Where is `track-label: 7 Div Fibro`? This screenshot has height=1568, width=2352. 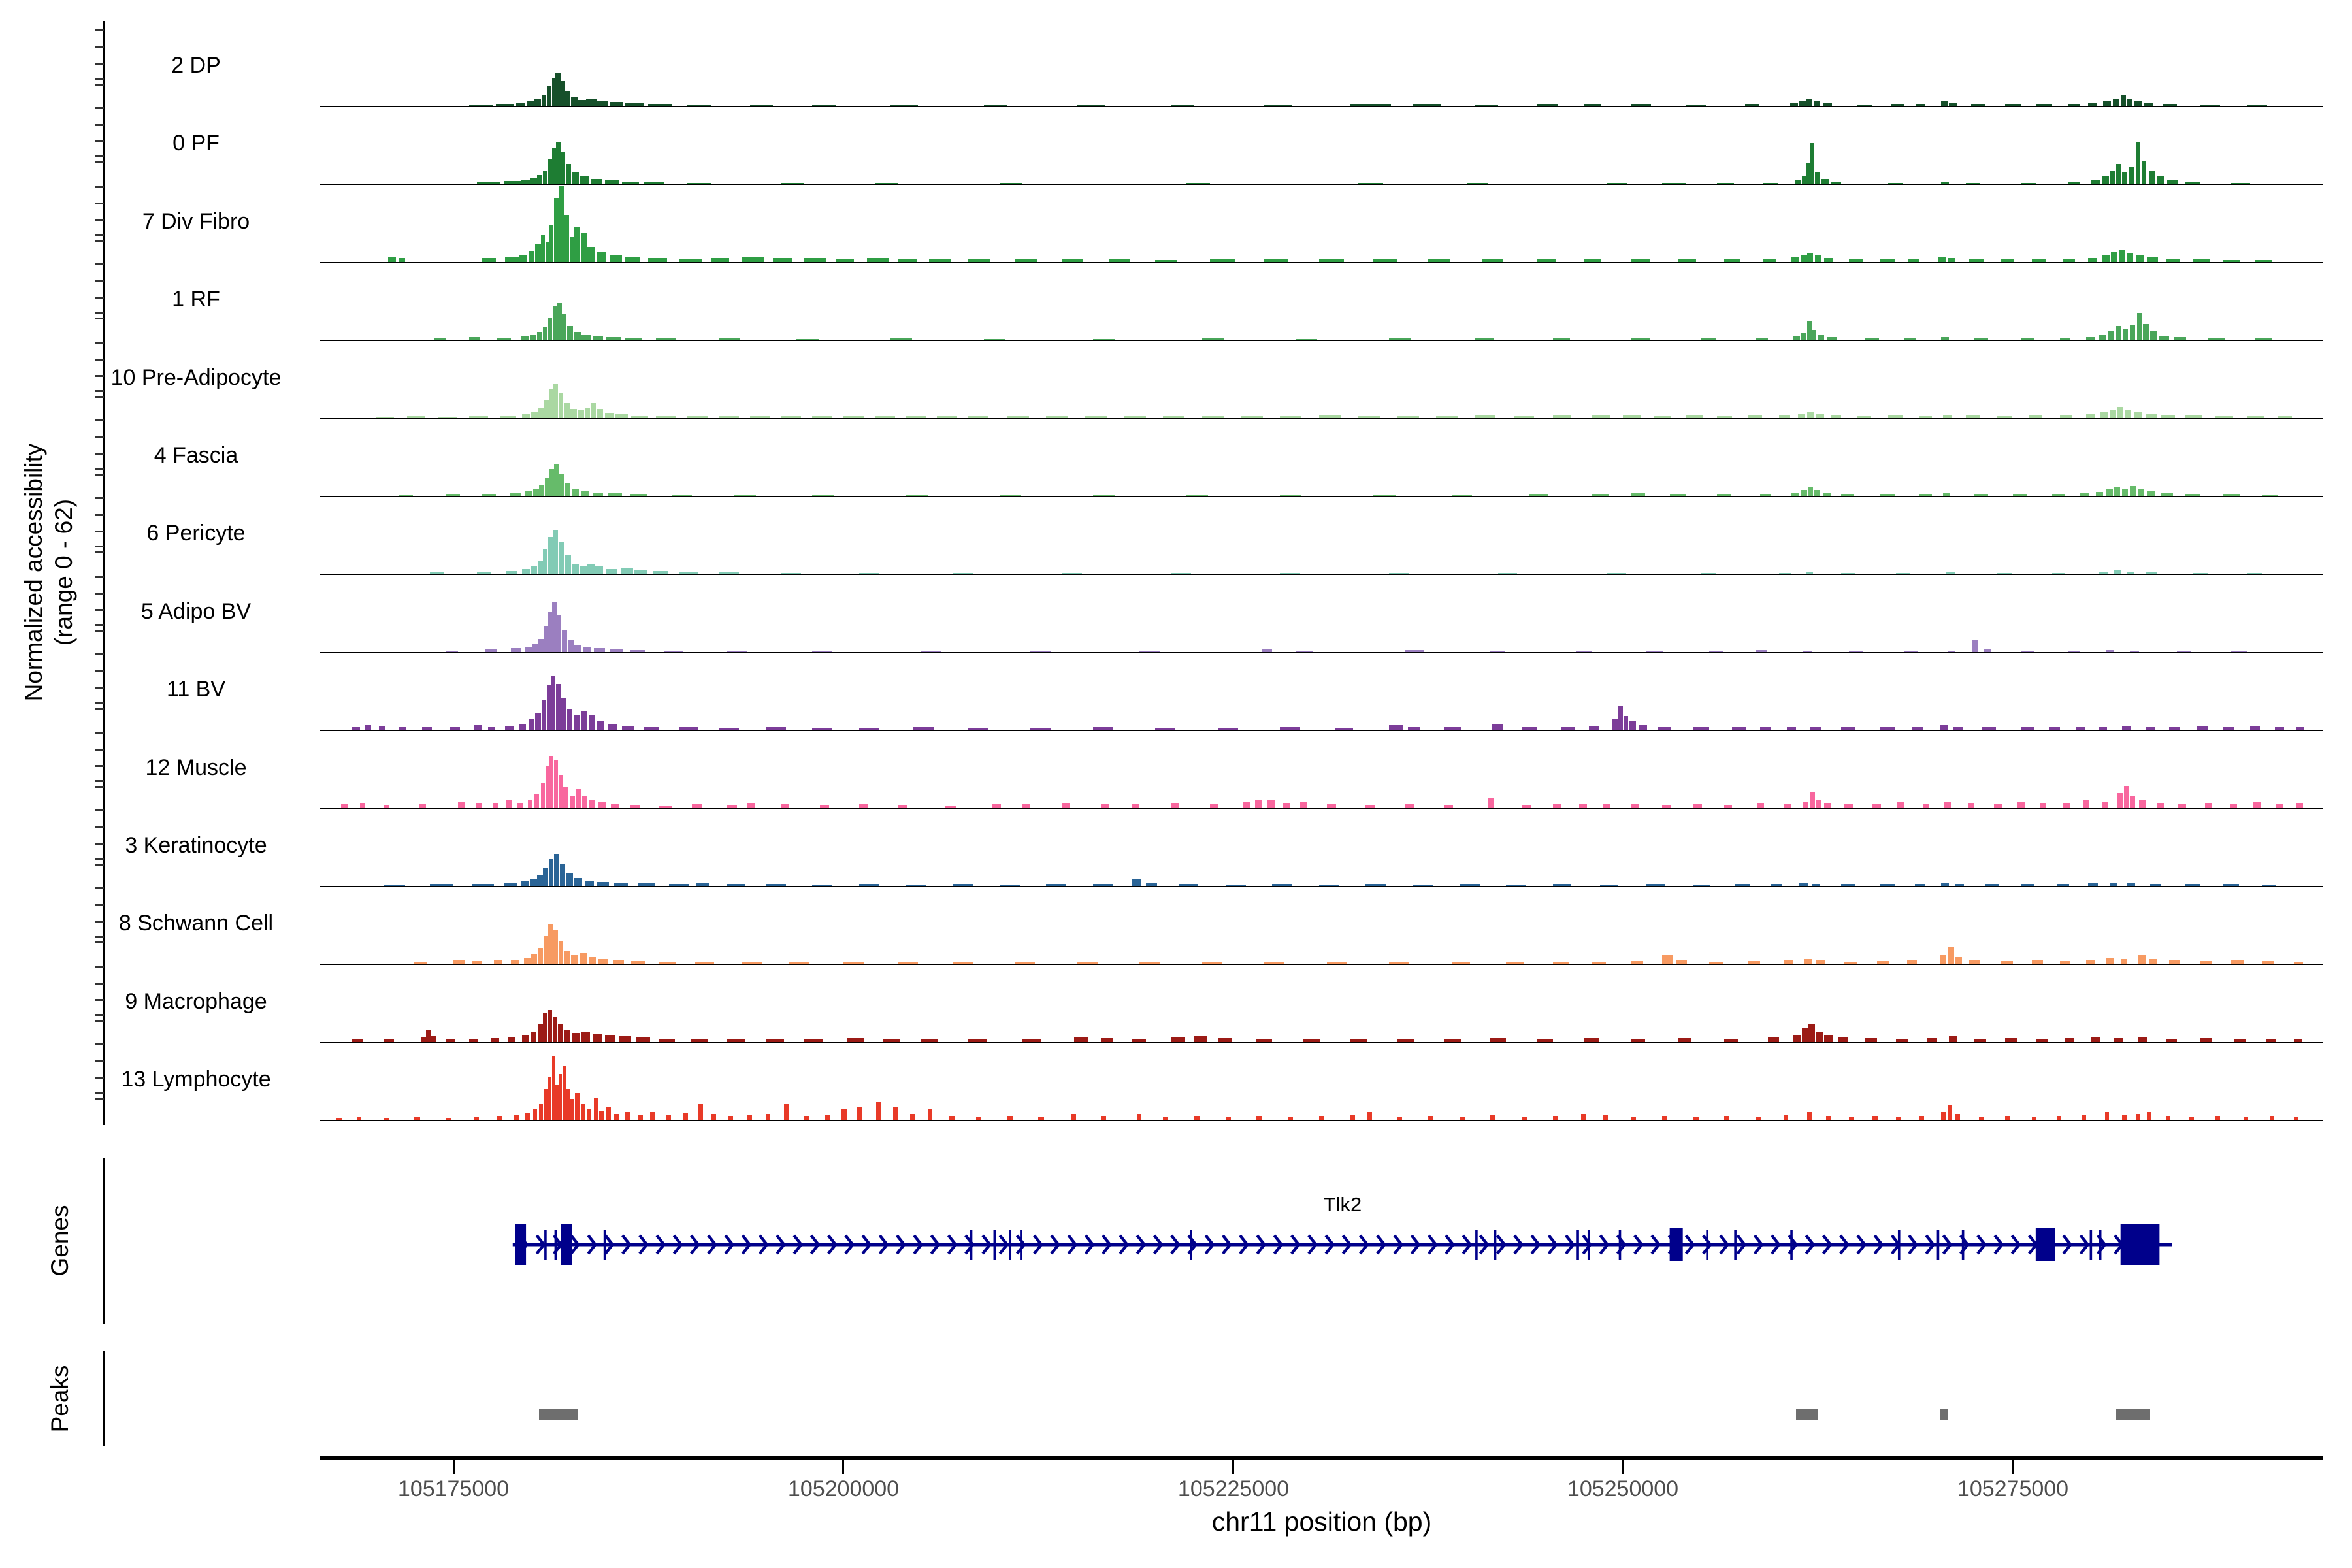
track-label: 7 Div Fibro is located at coordinates (196, 221).